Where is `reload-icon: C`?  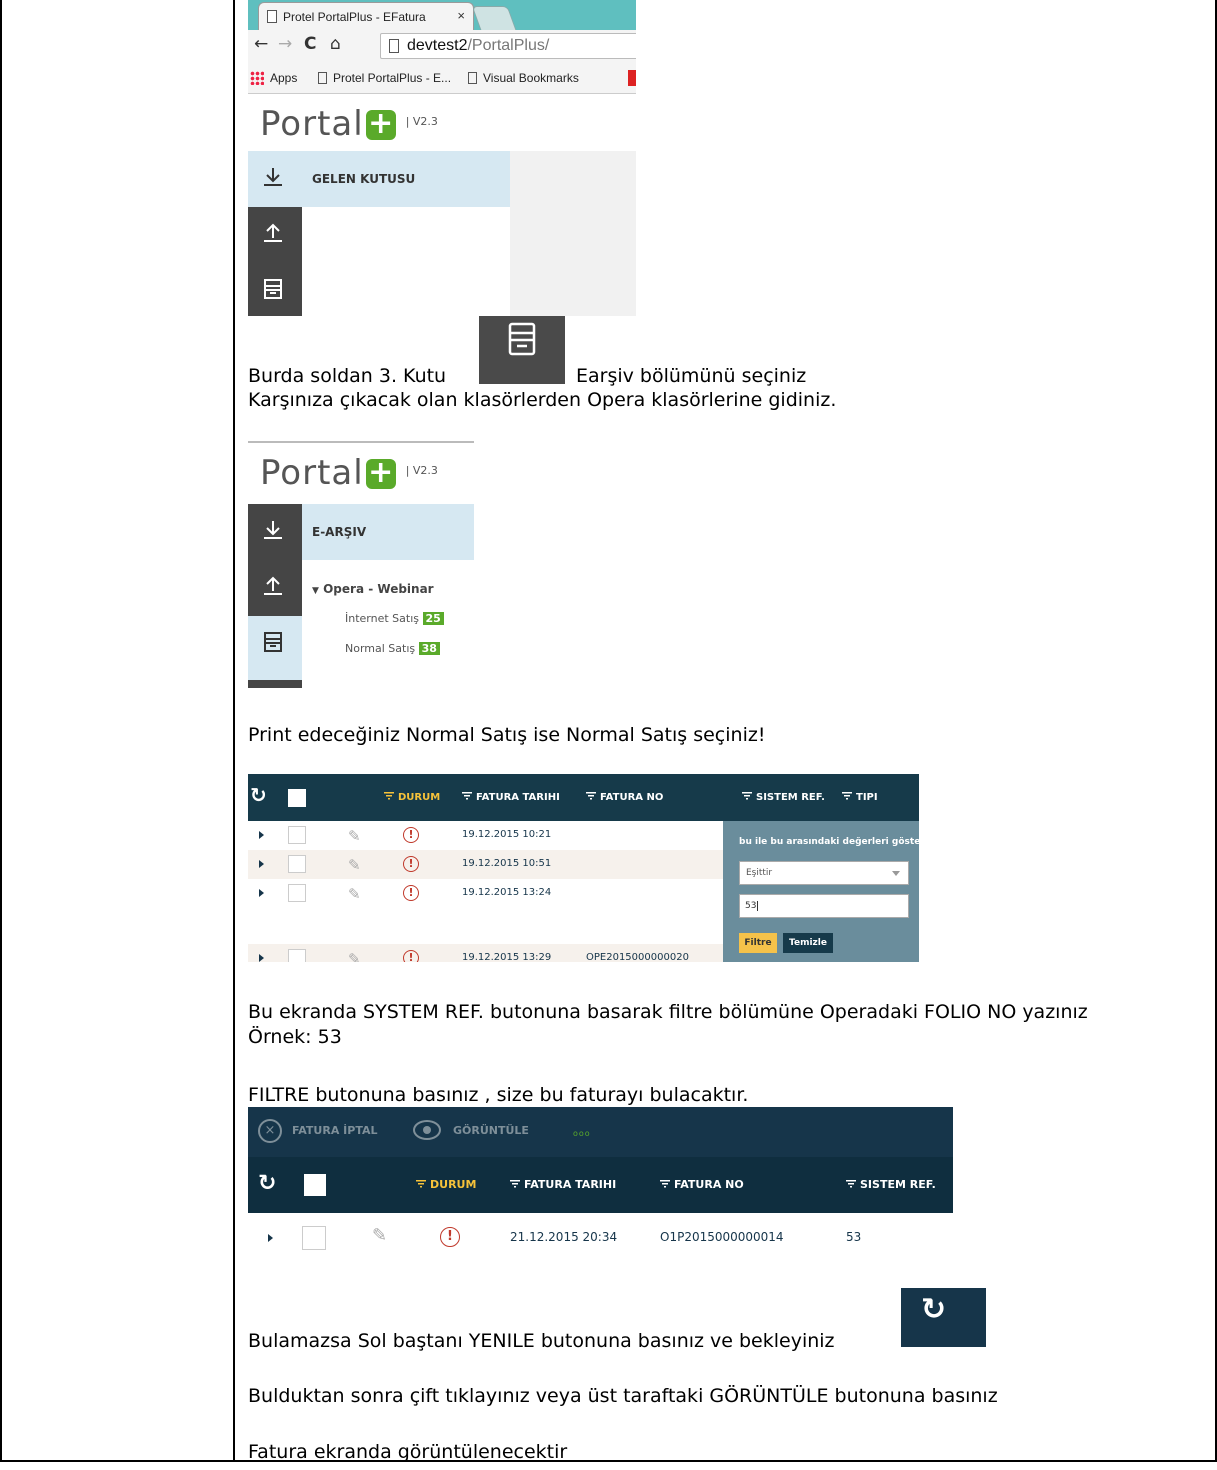
reload-icon: C is located at coordinates (310, 44).